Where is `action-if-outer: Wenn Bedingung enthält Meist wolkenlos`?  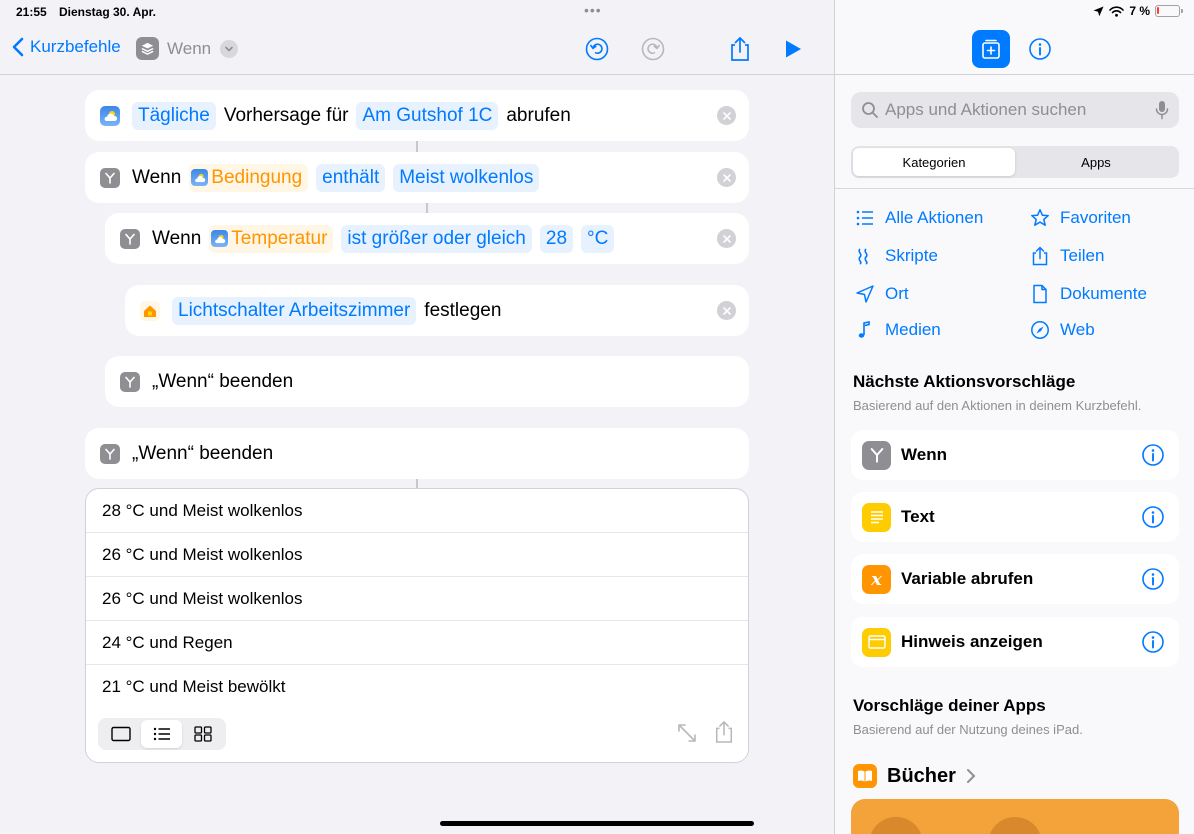
action-if-outer: Wenn Bedingung enthält Meist wolkenlos is located at coordinates (417, 177).